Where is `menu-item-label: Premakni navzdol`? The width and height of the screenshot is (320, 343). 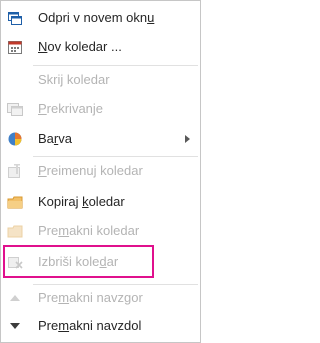
menu-item-label: Premakni navzdol is located at coordinates (90, 325).